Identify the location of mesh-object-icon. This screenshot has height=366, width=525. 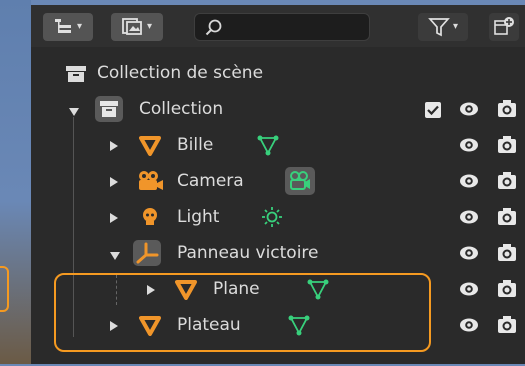
(150, 146).